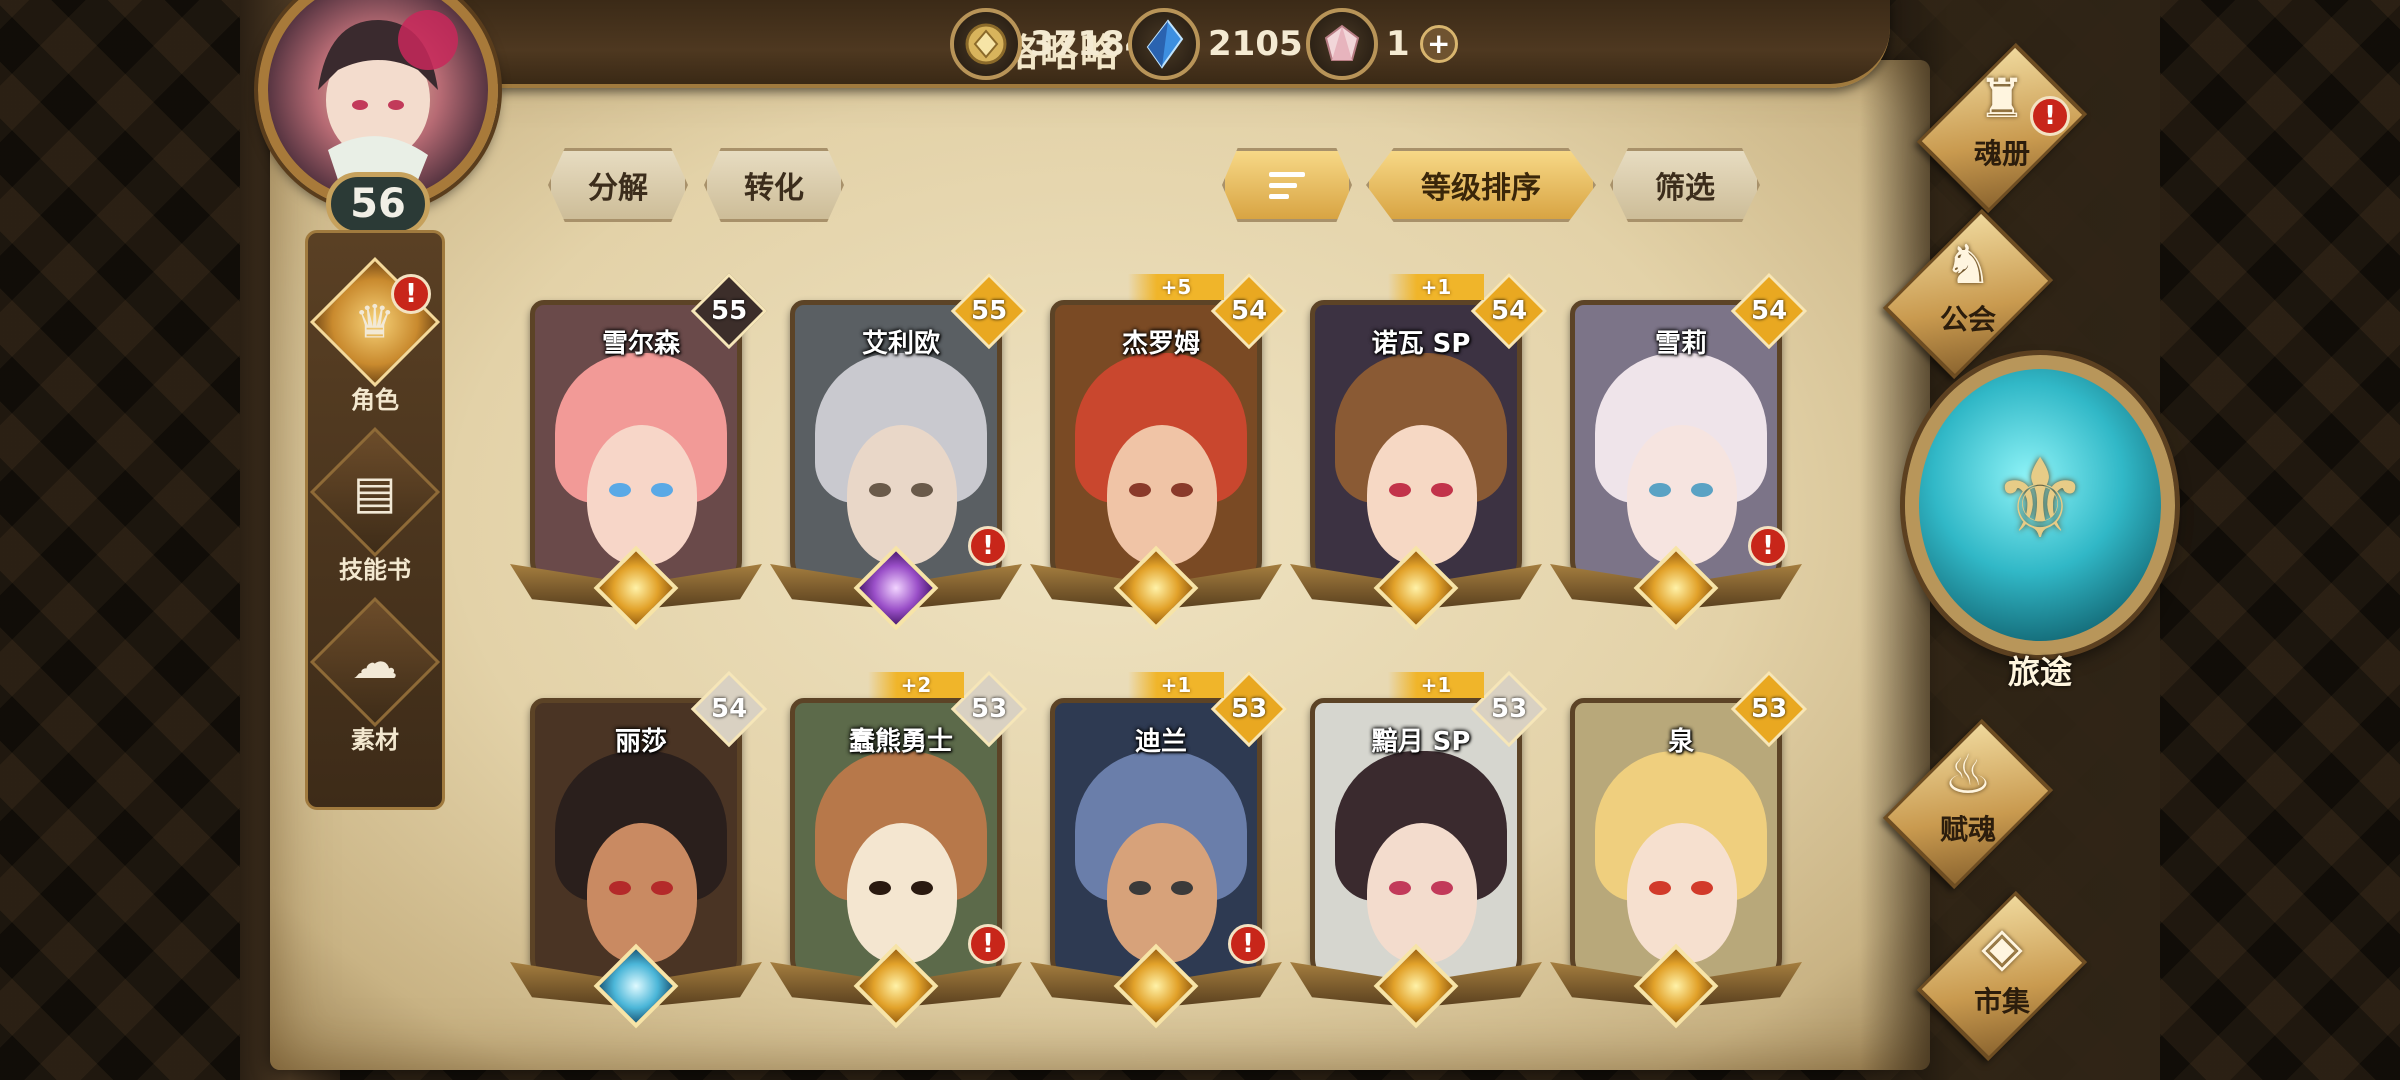 Image resolution: width=2400 pixels, height=1080 pixels. I want to click on currency-crystal: 2105, so click(1215, 44).